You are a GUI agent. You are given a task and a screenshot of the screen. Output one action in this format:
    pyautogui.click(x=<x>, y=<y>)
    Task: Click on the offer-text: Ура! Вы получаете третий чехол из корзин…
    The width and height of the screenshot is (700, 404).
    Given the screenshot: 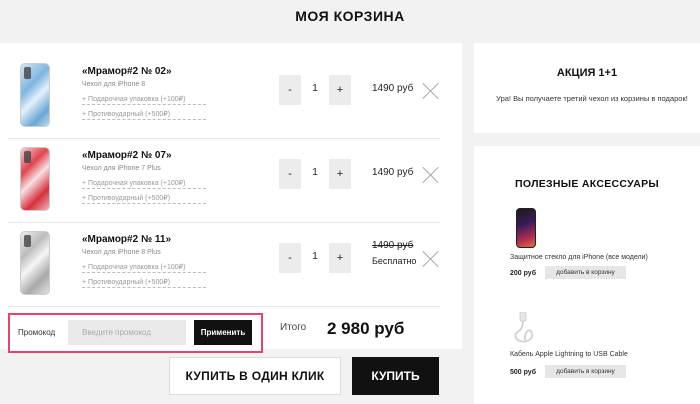 What is the action you would take?
    pyautogui.click(x=592, y=98)
    